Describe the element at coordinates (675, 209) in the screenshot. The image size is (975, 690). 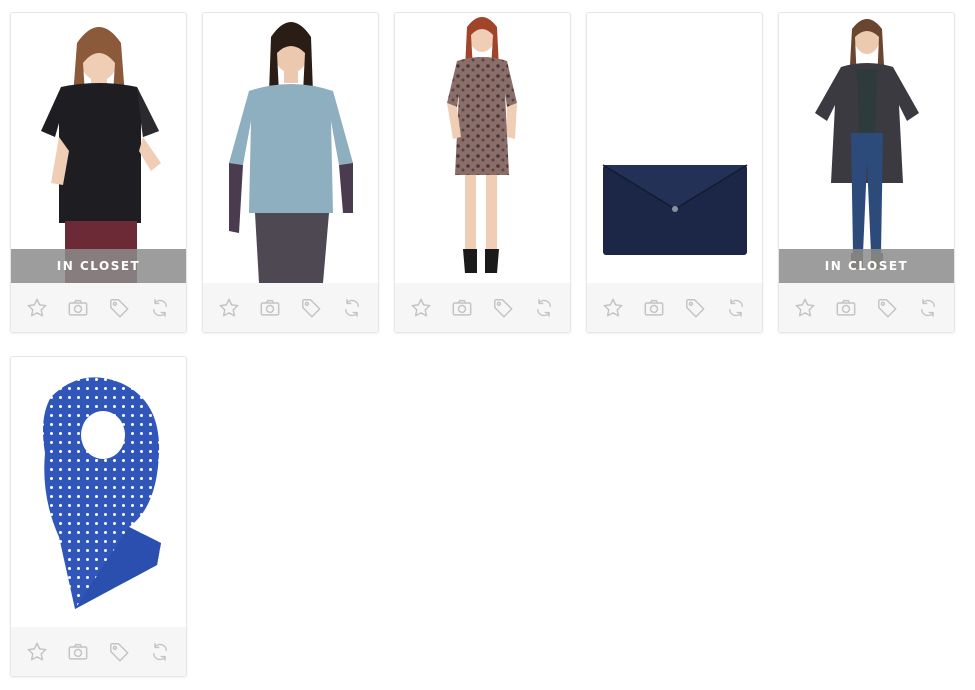
I see `navy-envelope-clutch-photo` at that location.